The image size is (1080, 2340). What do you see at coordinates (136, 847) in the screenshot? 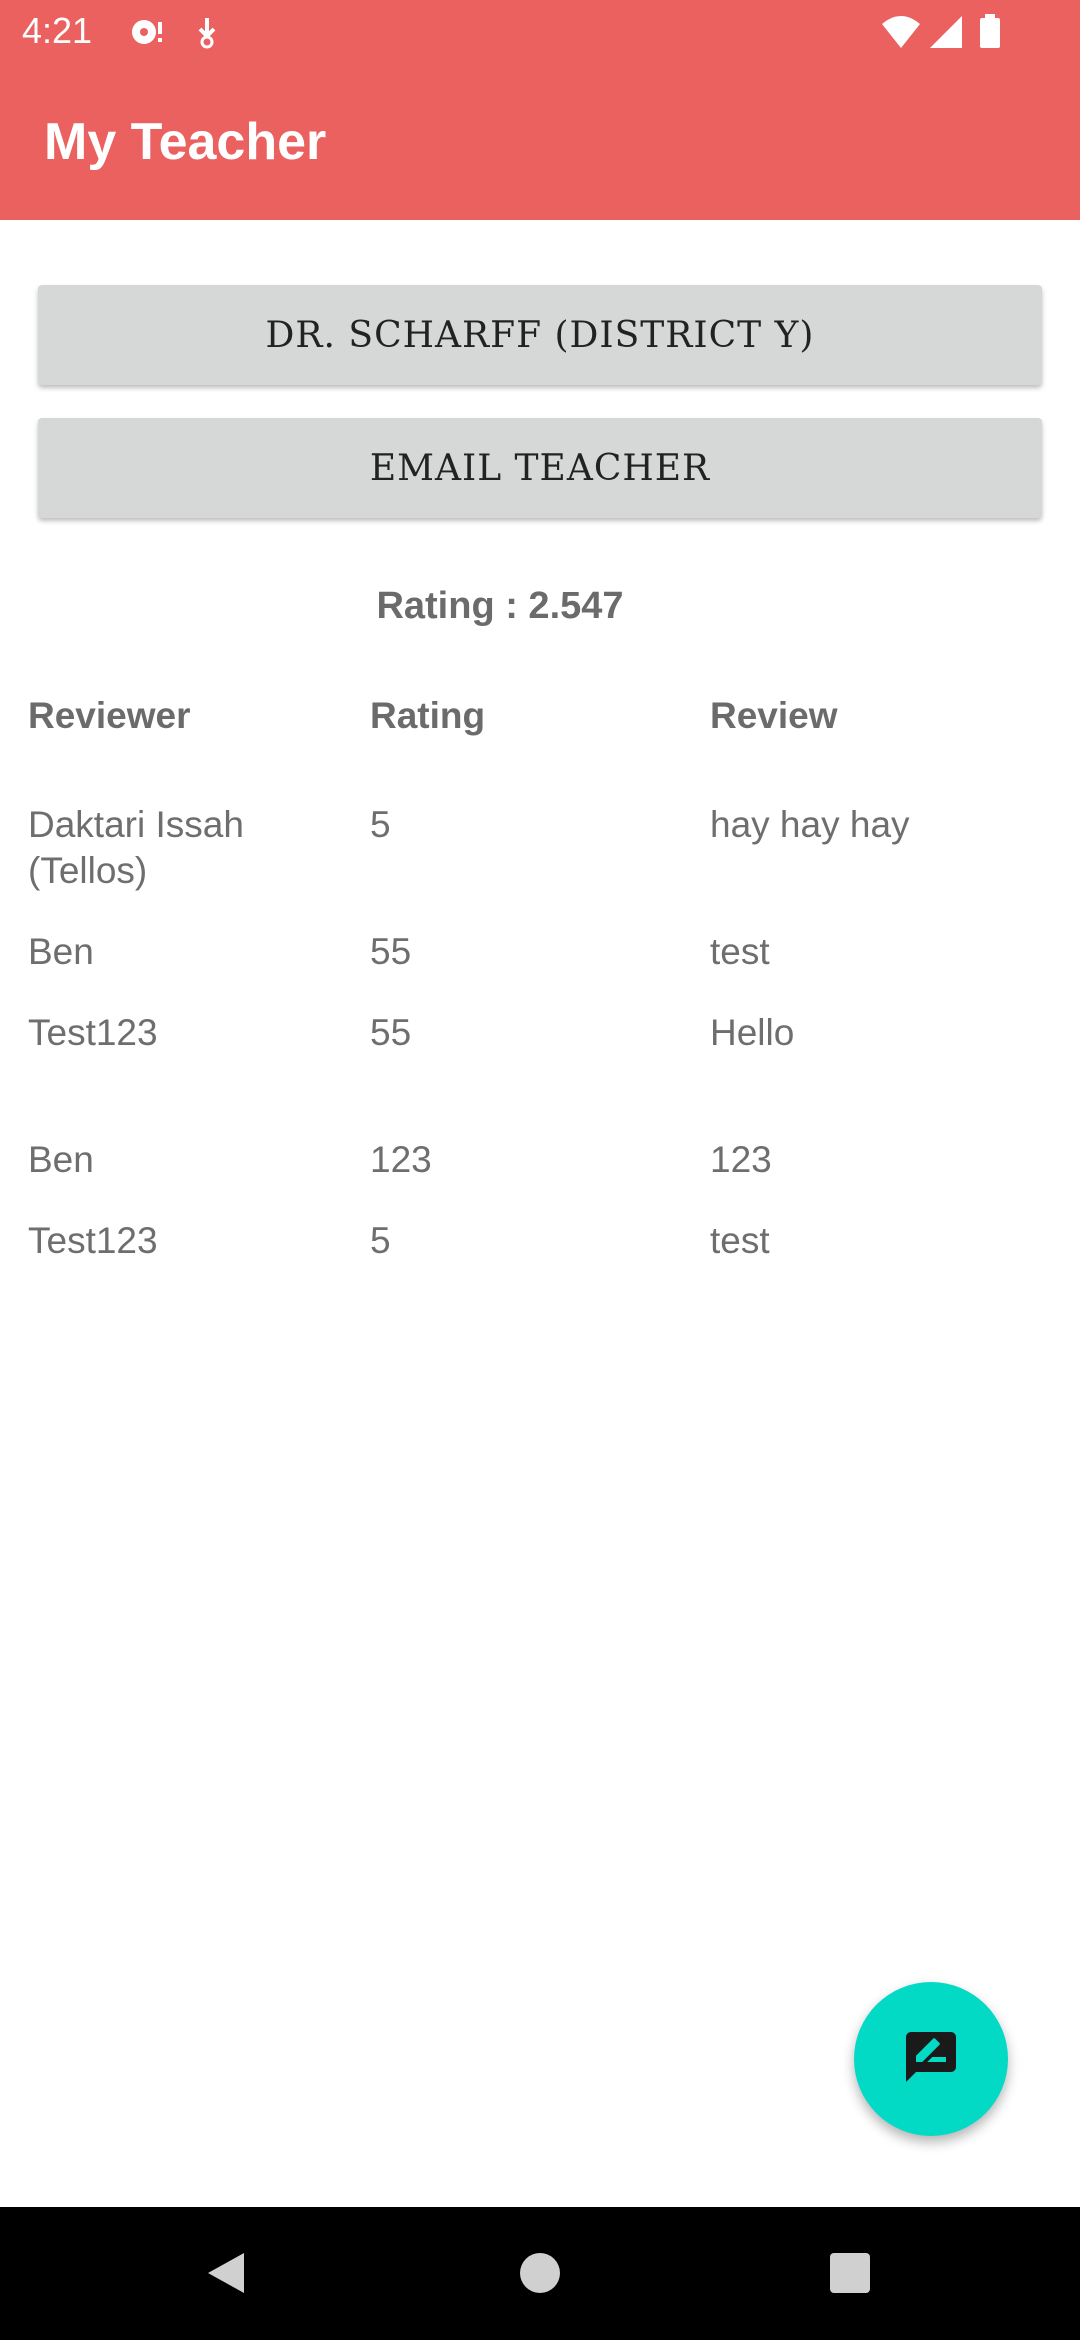
I see `reviewer-cell: Daktari Issah (Tellos)` at bounding box center [136, 847].